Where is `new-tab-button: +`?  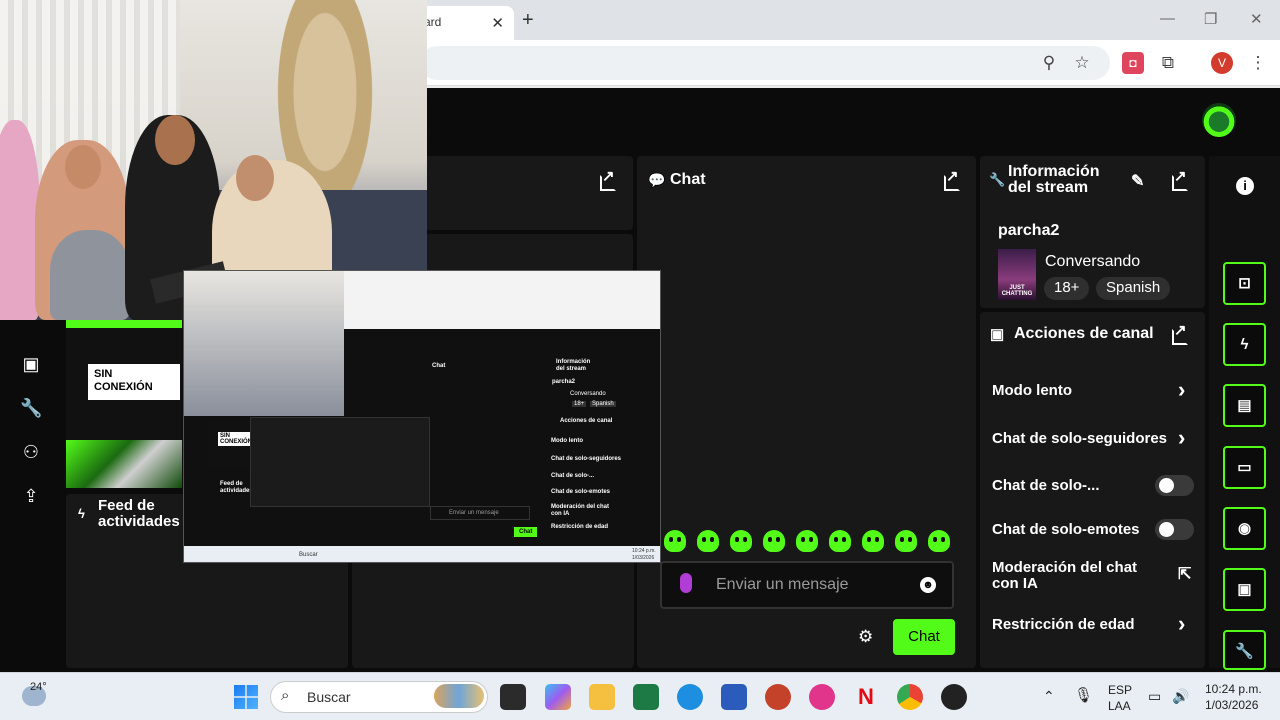 new-tab-button: + is located at coordinates (528, 20).